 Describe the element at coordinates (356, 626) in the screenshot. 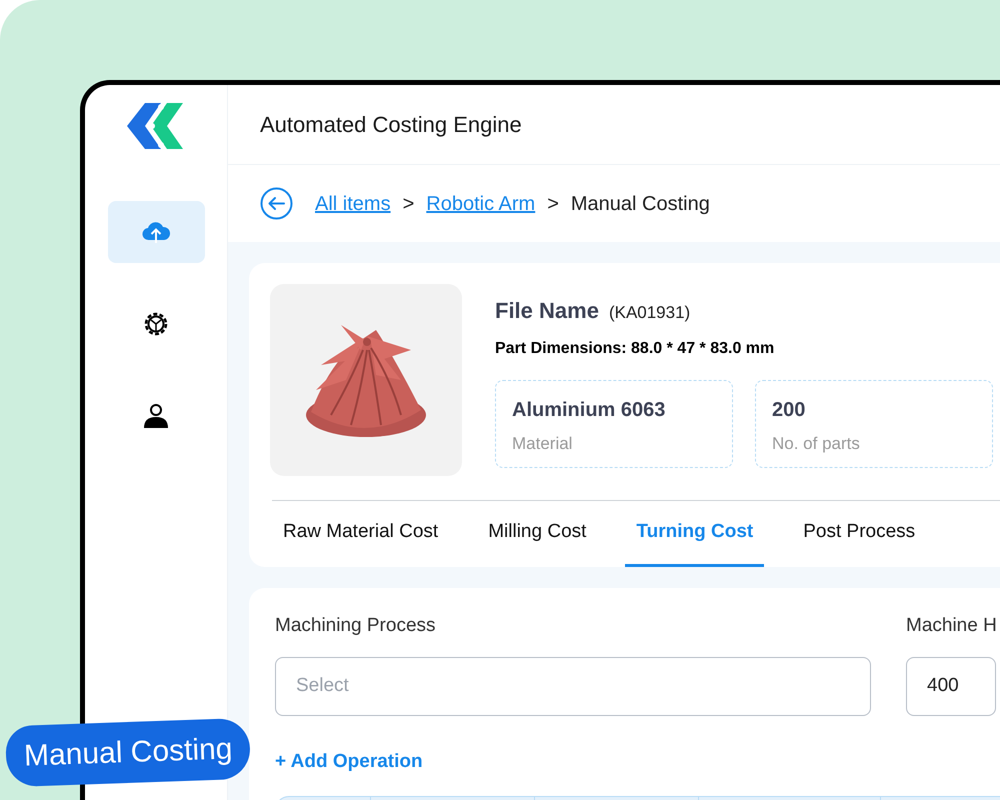

I see `field-label: Machining Process` at that location.